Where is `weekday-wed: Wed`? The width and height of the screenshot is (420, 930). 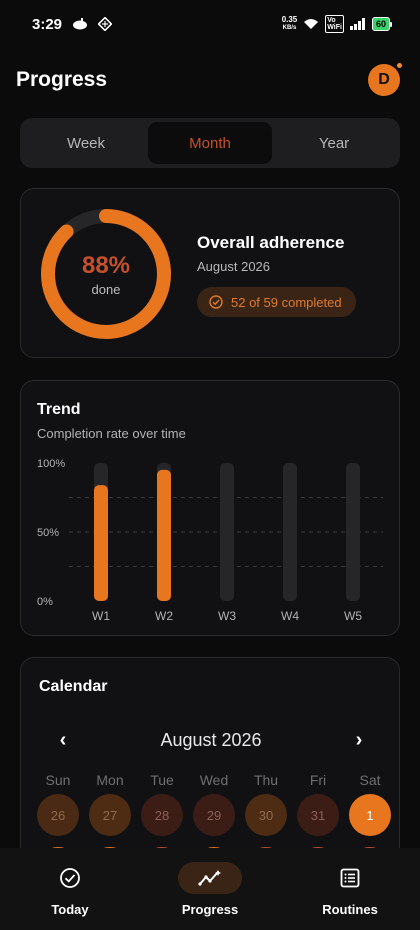 weekday-wed: Wed is located at coordinates (214, 780).